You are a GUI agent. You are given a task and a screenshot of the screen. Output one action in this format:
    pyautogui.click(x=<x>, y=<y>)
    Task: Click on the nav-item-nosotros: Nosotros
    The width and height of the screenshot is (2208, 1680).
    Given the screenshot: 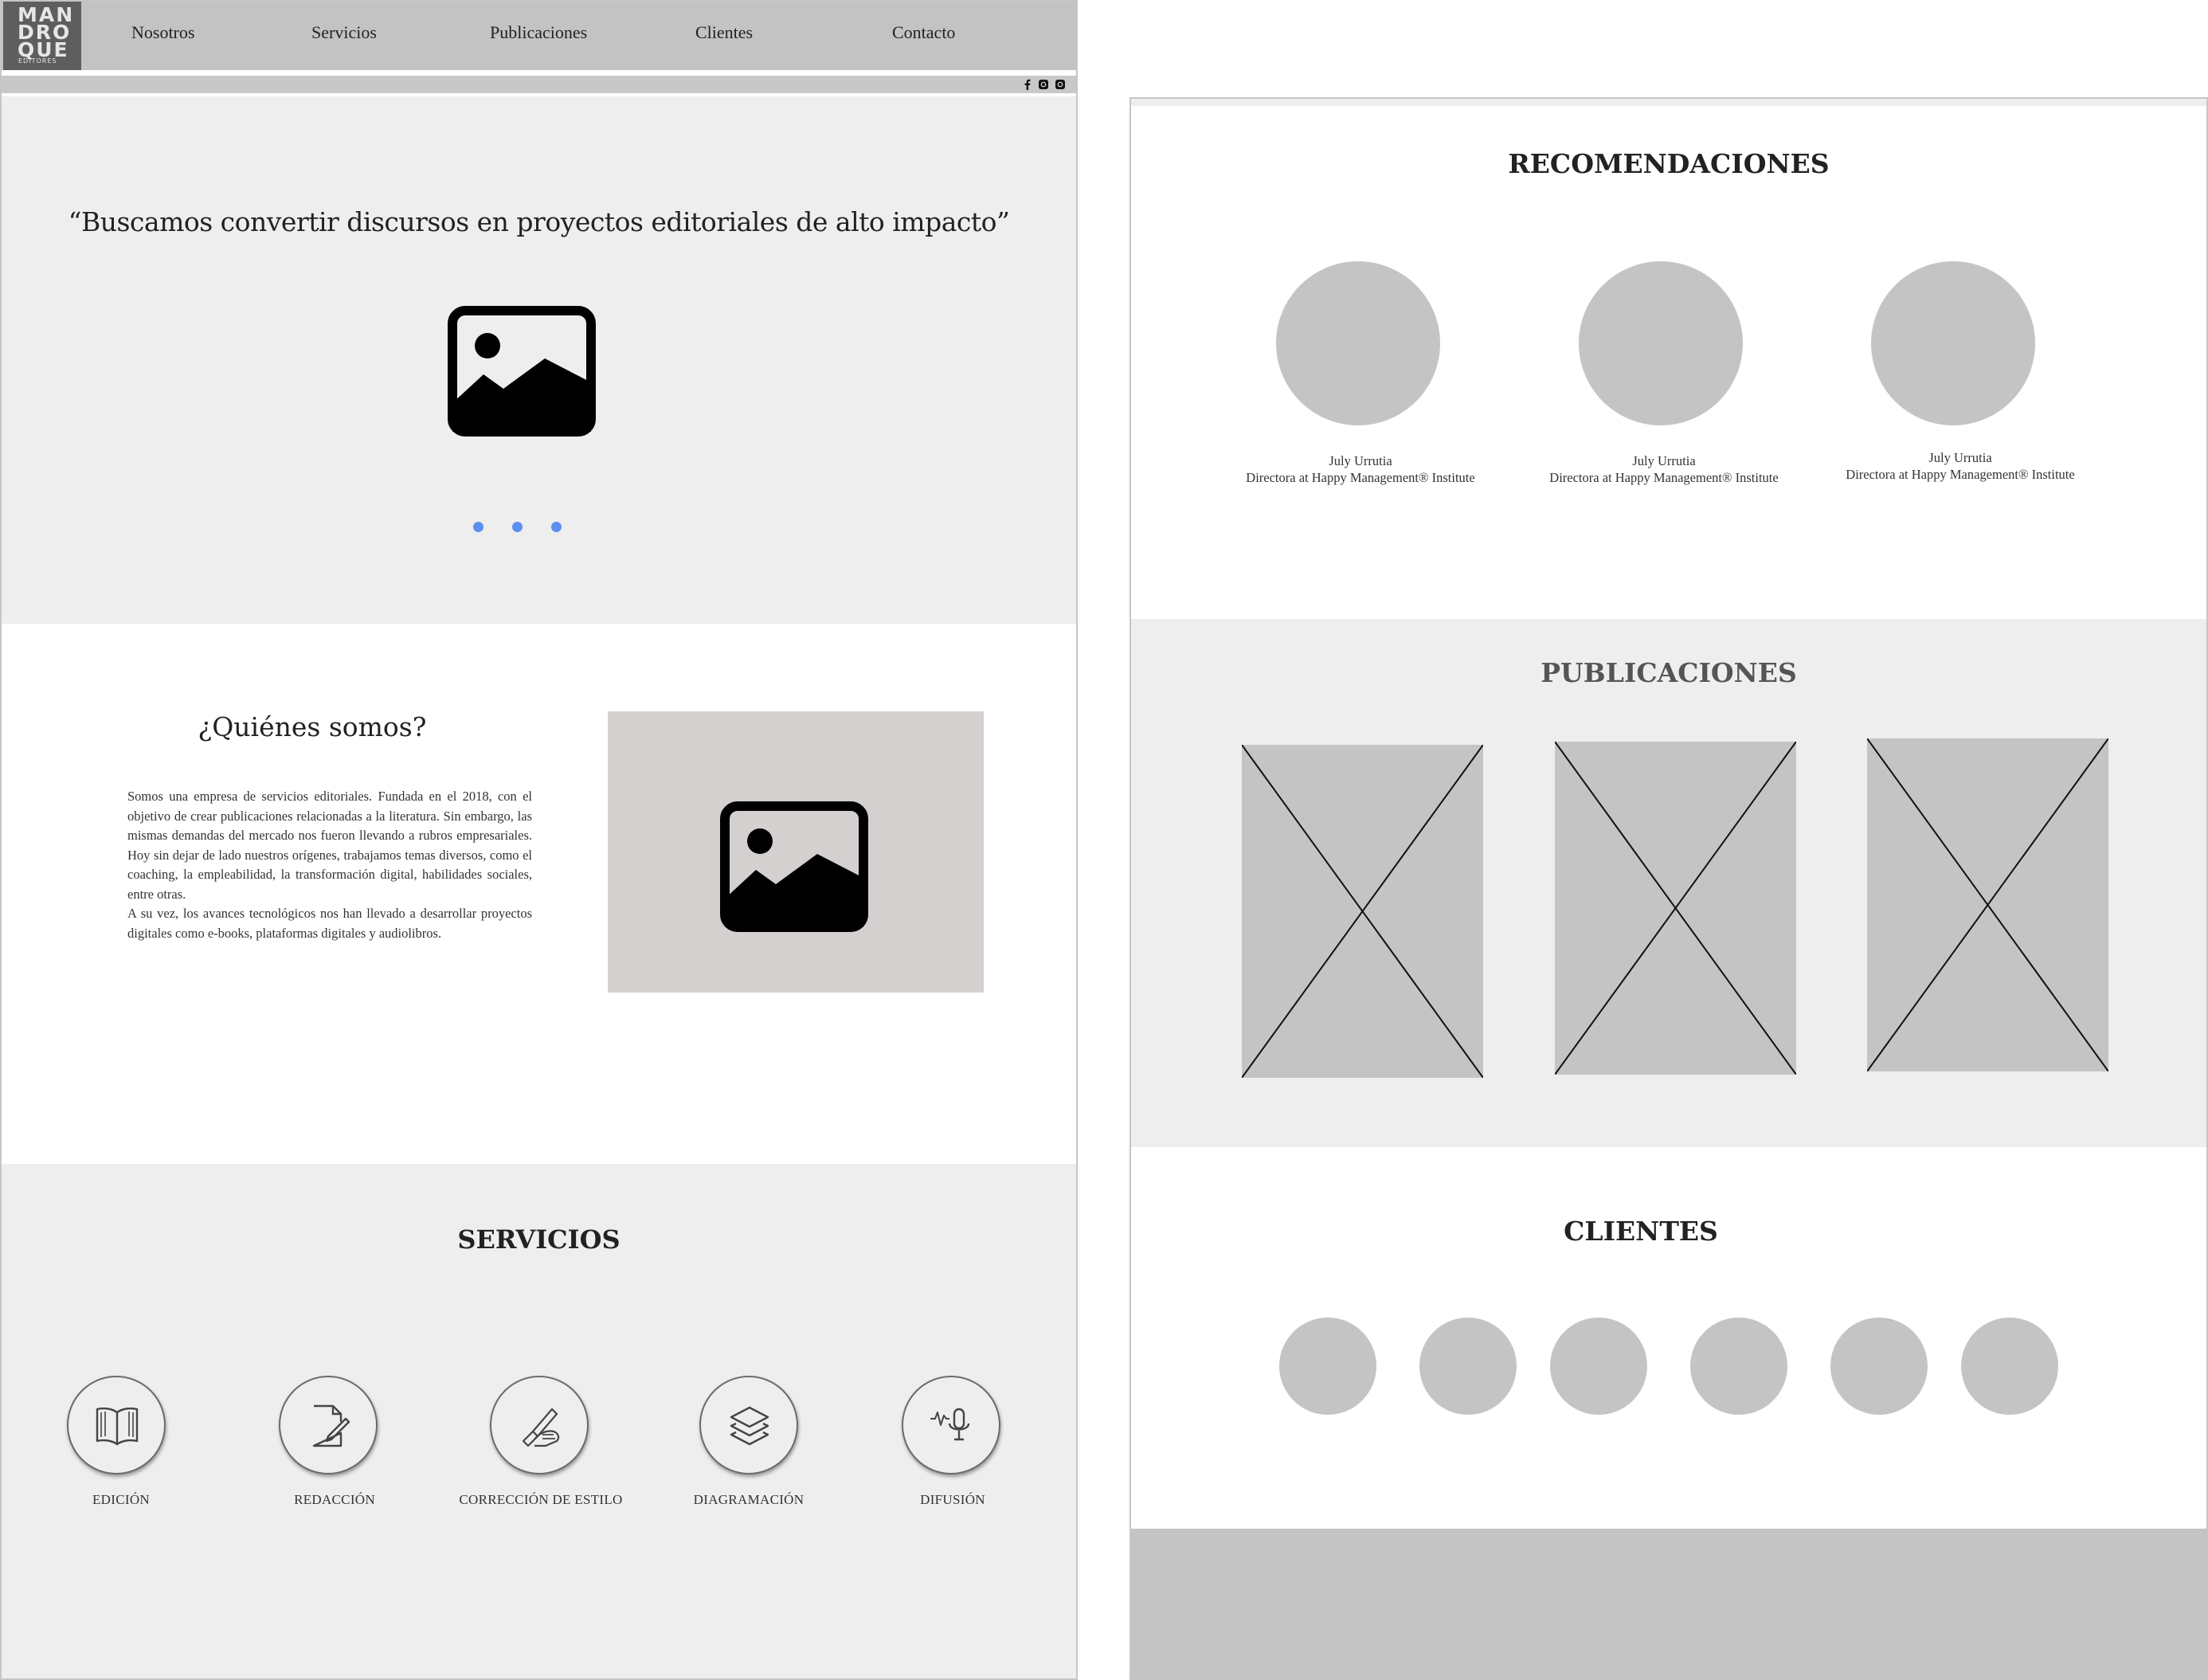 What is the action you would take?
    pyautogui.click(x=162, y=32)
    